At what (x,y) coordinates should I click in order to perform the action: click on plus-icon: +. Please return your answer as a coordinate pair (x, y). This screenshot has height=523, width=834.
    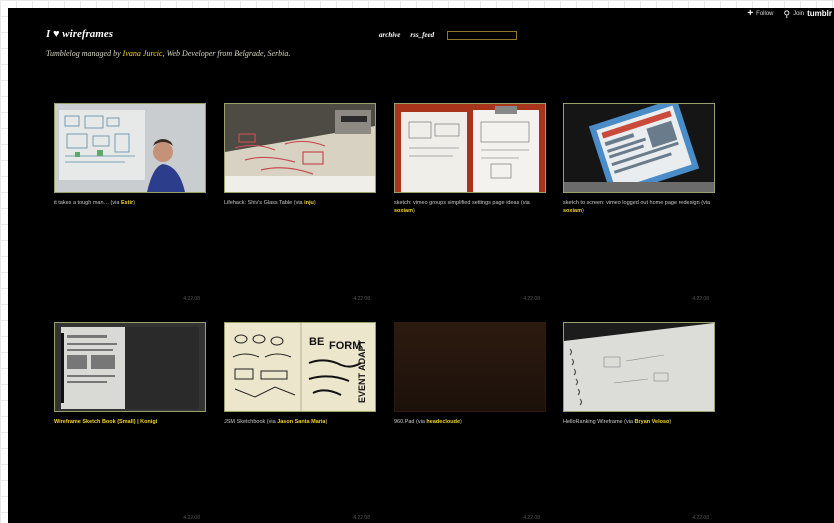
    Looking at the image, I should click on (750, 13).